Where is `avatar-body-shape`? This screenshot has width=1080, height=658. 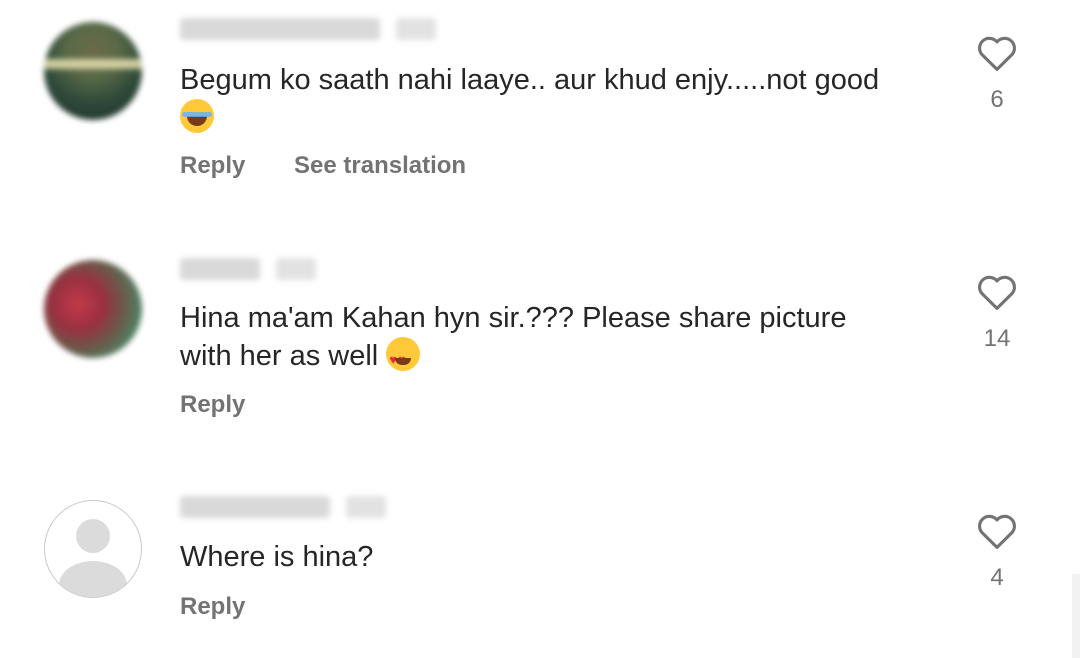
avatar-body-shape is located at coordinates (93, 579).